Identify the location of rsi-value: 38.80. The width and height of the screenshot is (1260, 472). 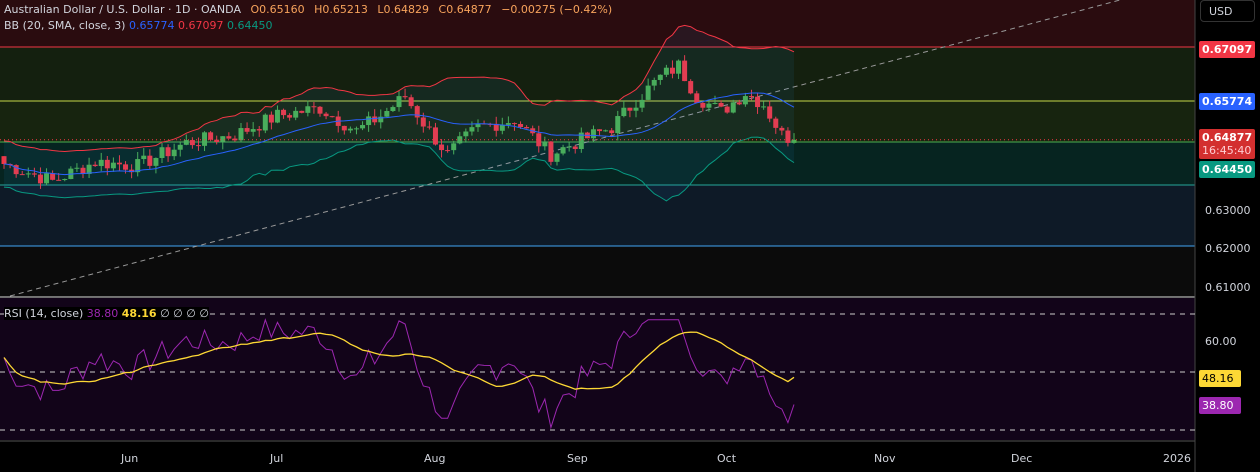
(102, 313).